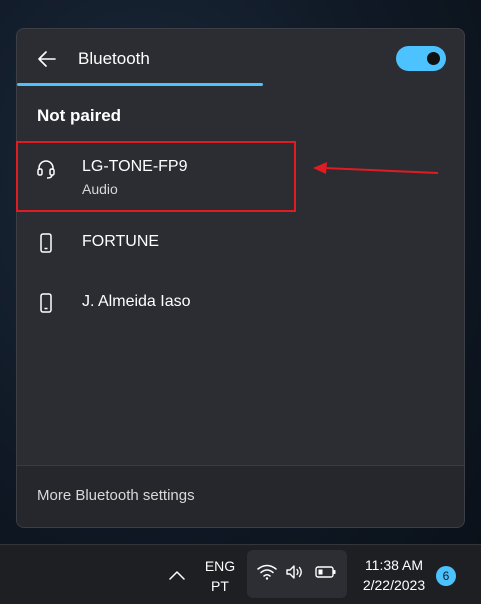 The height and width of the screenshot is (604, 481). Describe the element at coordinates (136, 301) in the screenshot. I see `device-name: J. Almeida Iaso` at that location.